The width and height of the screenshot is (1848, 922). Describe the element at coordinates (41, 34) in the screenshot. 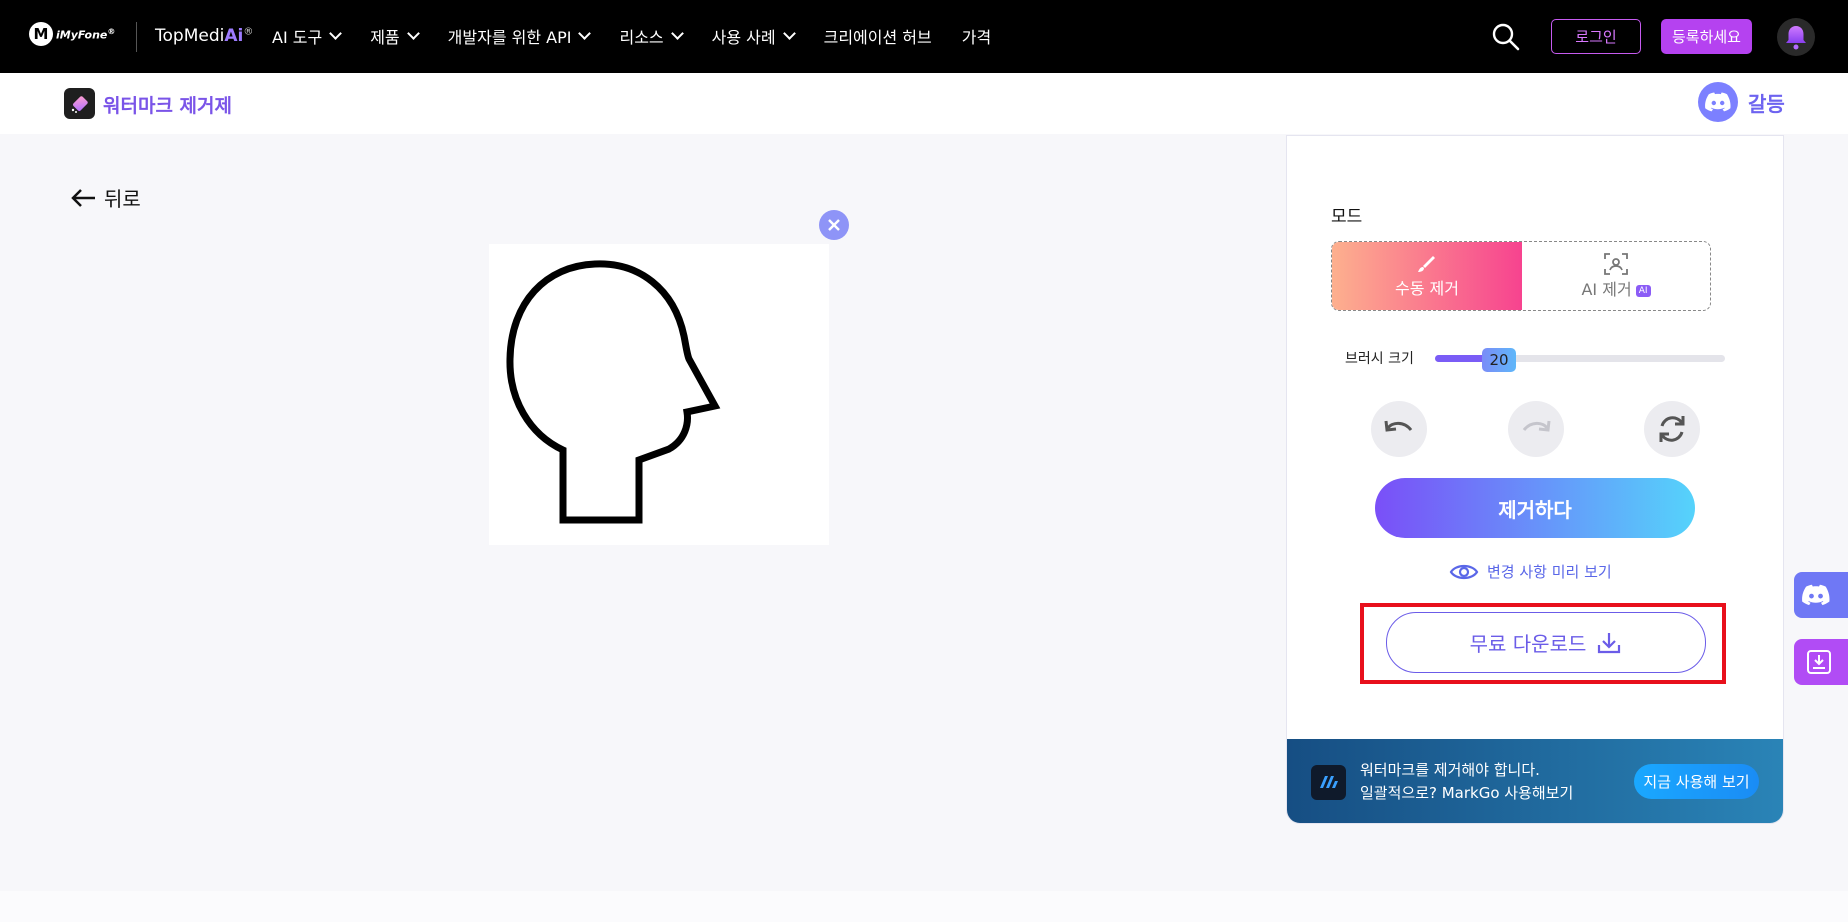

I see `imyfone-logo-icon: M` at that location.